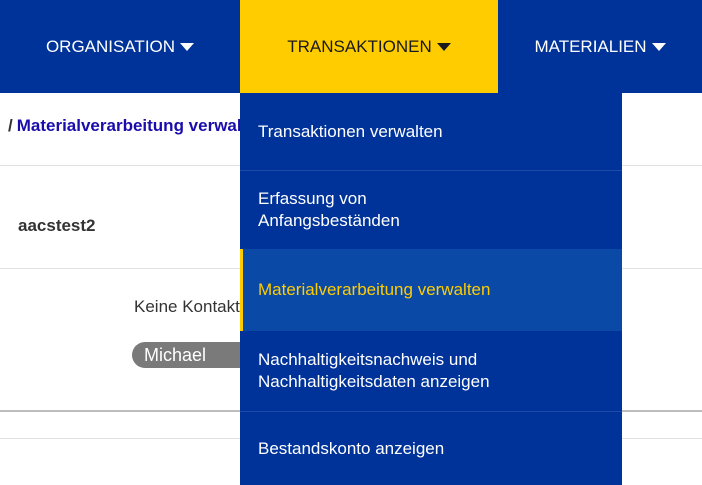  I want to click on nav-item-materialien: MATERIALIEN, so click(600, 46).